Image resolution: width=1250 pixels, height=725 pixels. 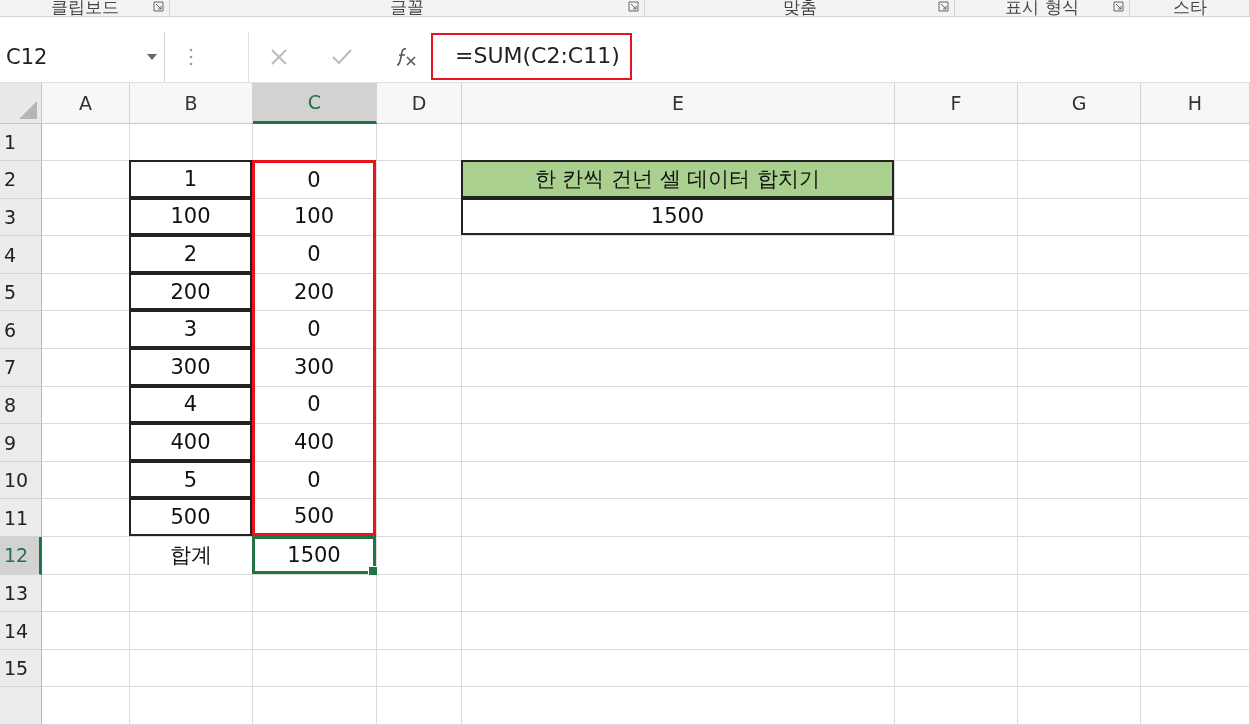 What do you see at coordinates (21, 217) in the screenshot?
I see `row-header: 3` at bounding box center [21, 217].